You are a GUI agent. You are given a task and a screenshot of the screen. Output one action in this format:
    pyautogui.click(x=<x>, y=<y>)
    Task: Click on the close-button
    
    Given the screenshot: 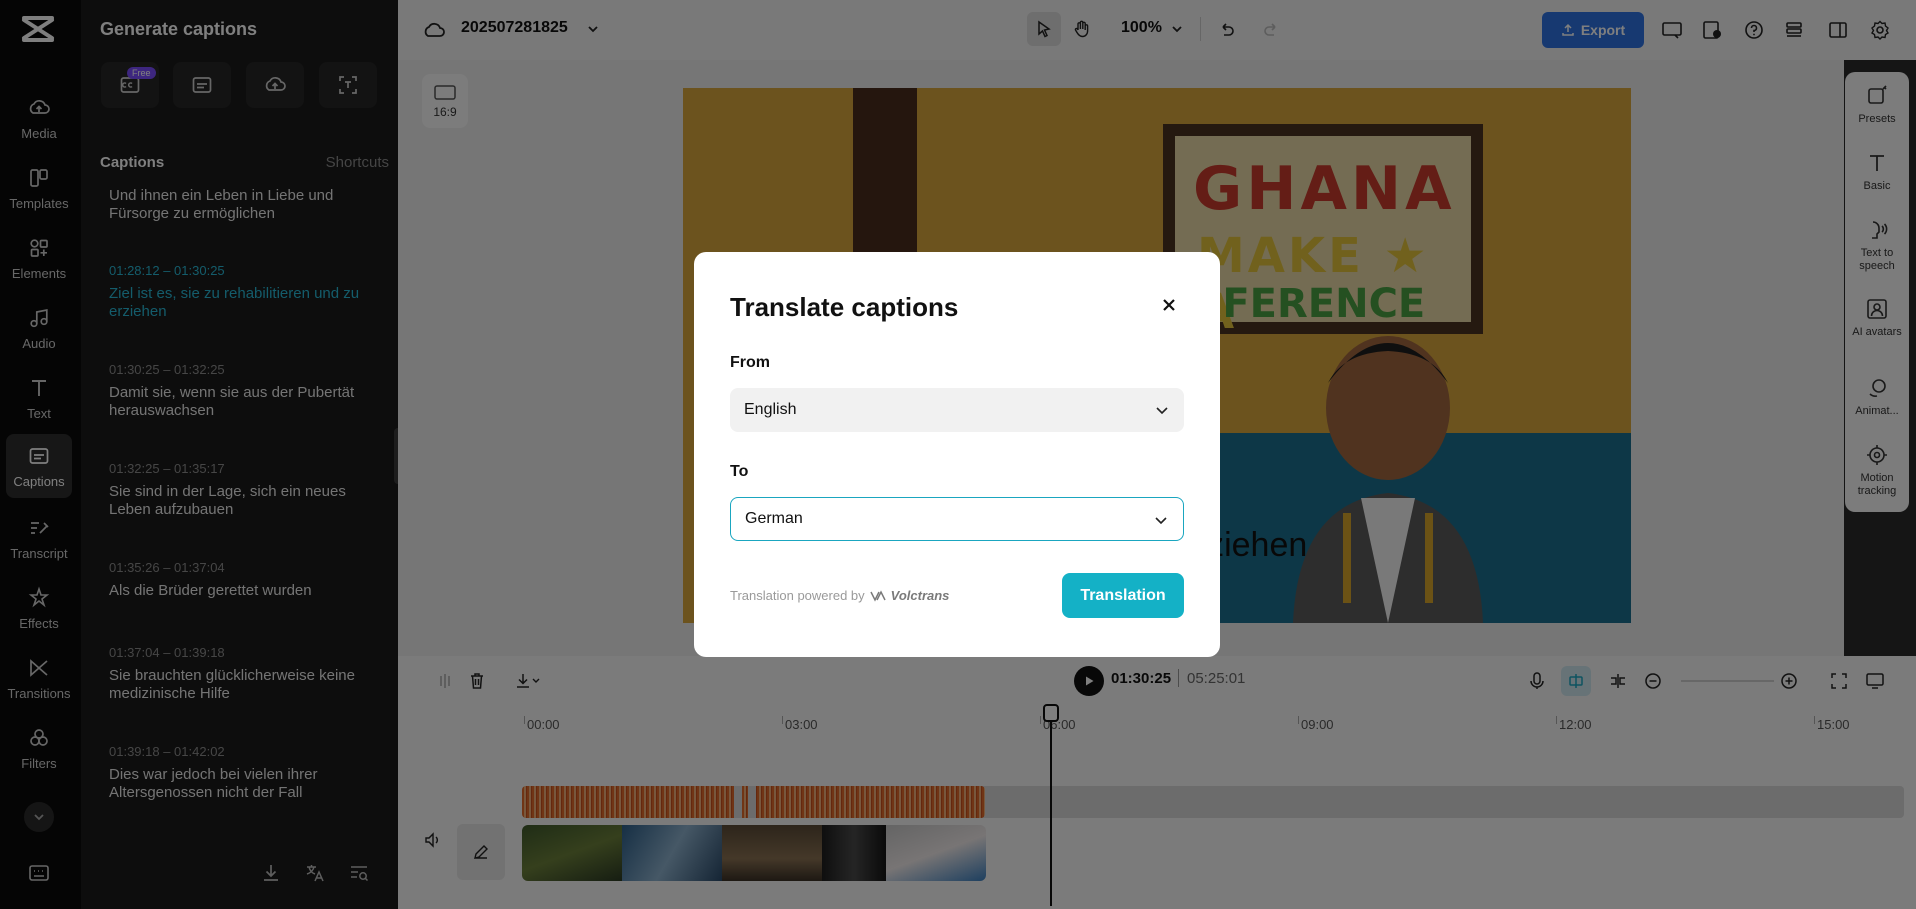 What is the action you would take?
    pyautogui.click(x=1169, y=305)
    